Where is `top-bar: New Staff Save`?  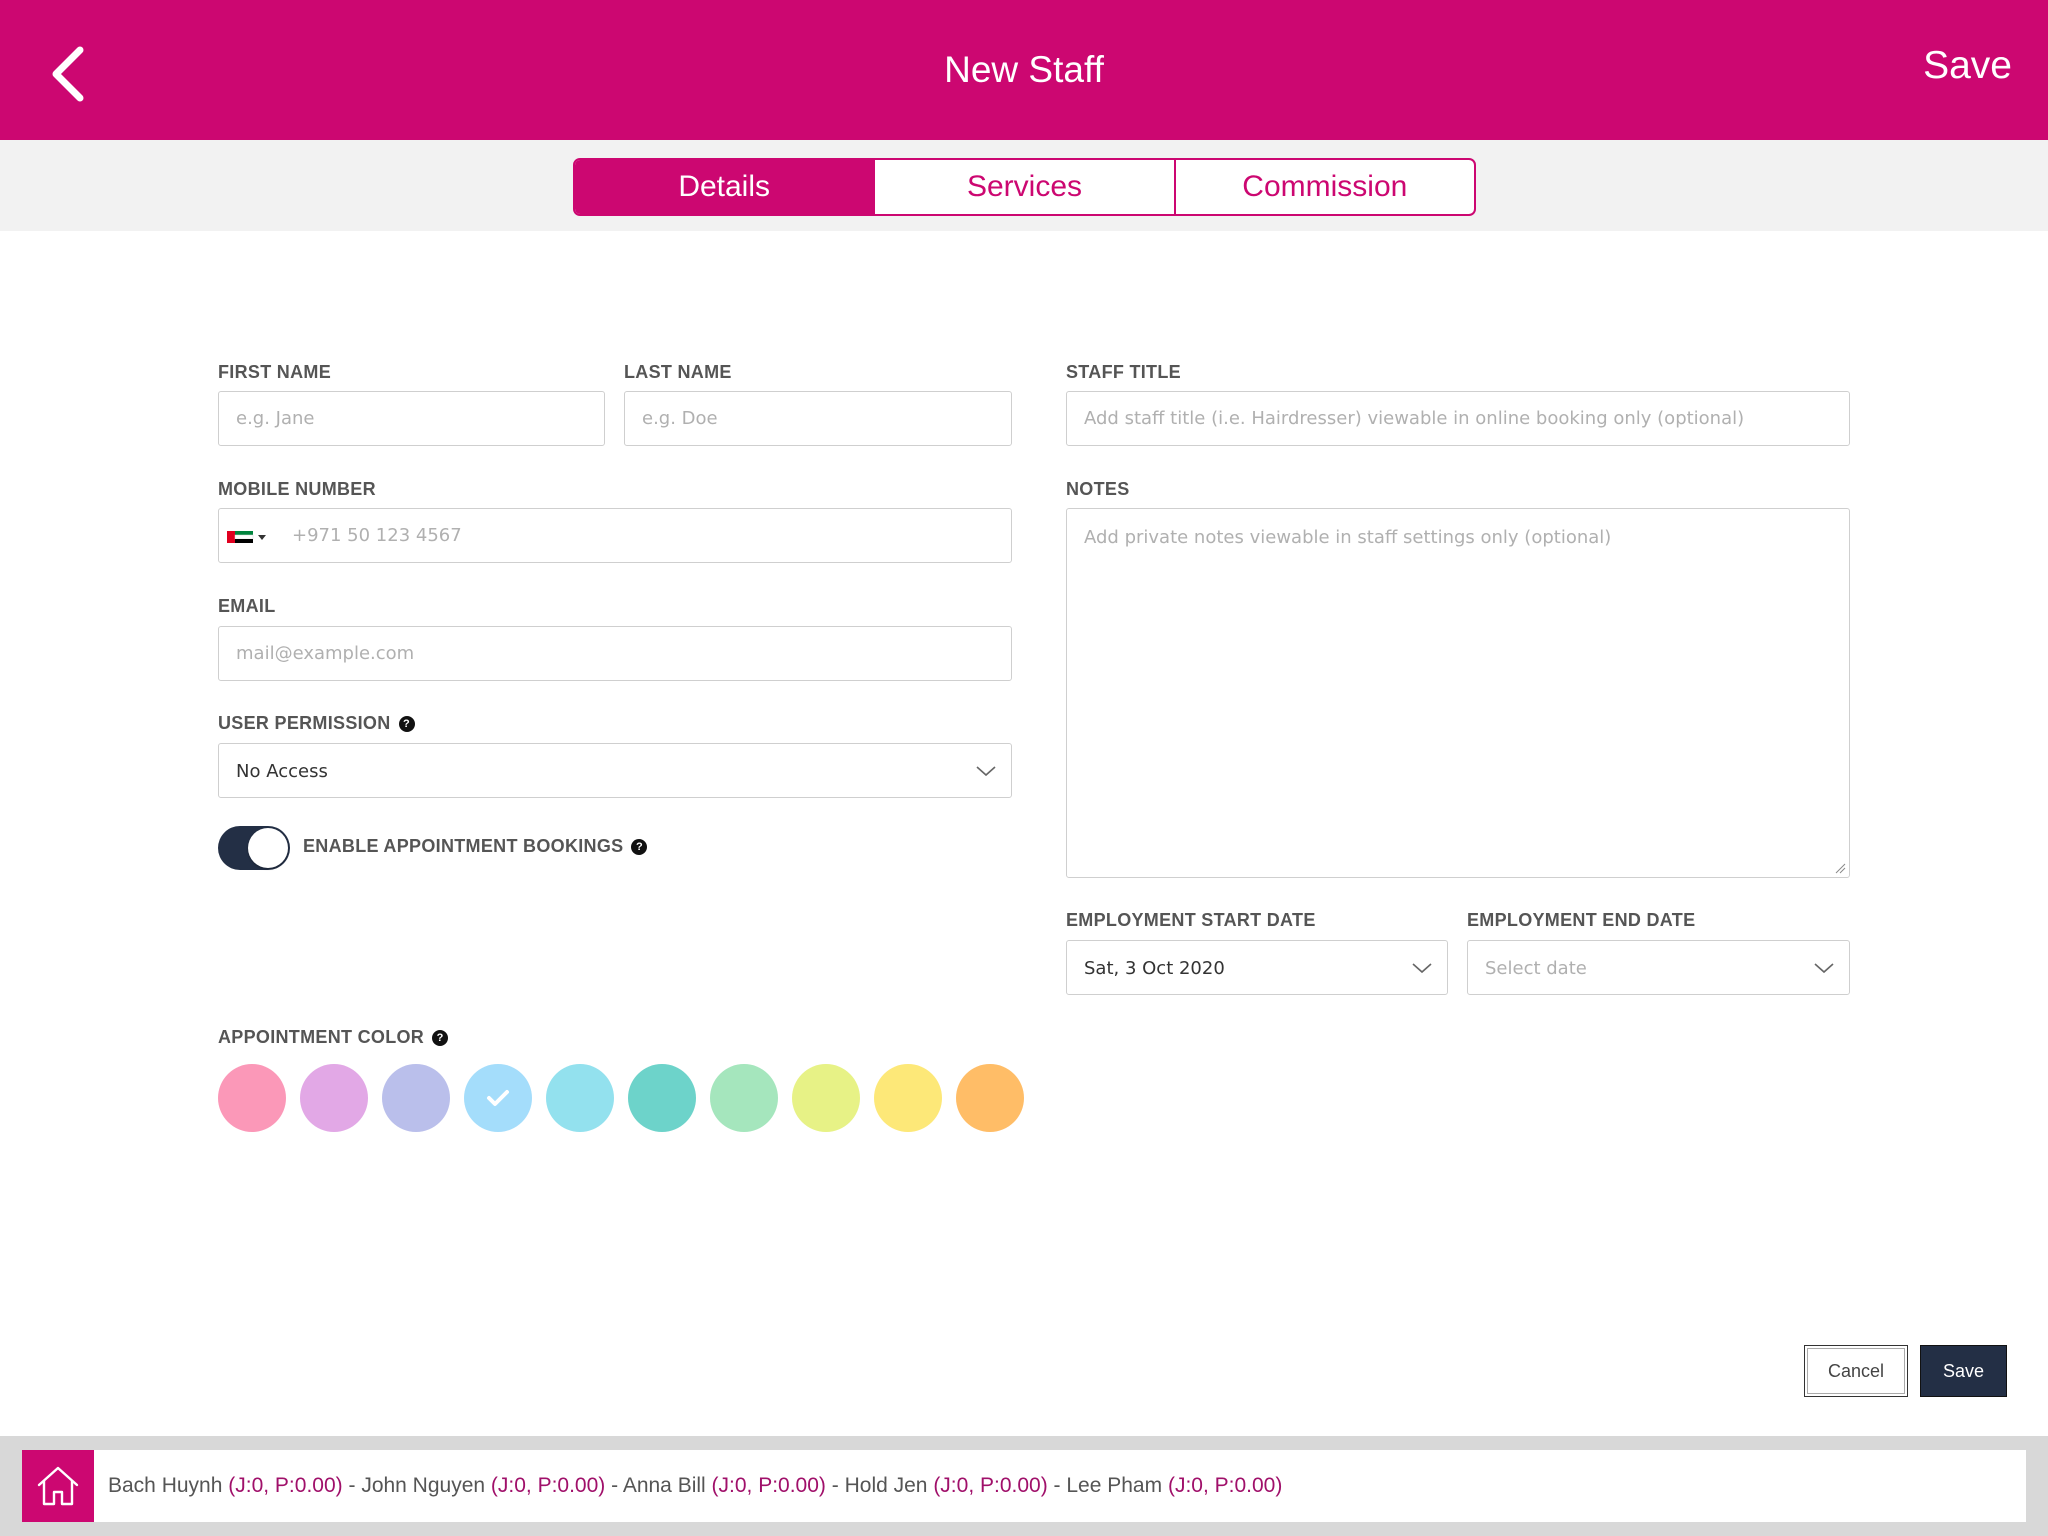
top-bar: New Staff Save is located at coordinates (1024, 70).